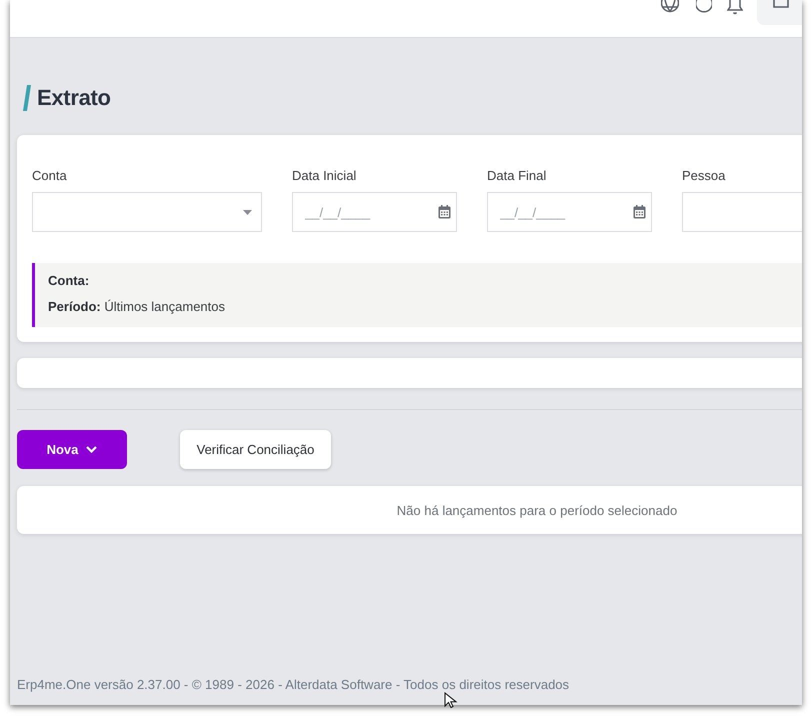 This screenshot has width=812, height=719. What do you see at coordinates (27, 98) in the screenshot?
I see `slash-icon` at bounding box center [27, 98].